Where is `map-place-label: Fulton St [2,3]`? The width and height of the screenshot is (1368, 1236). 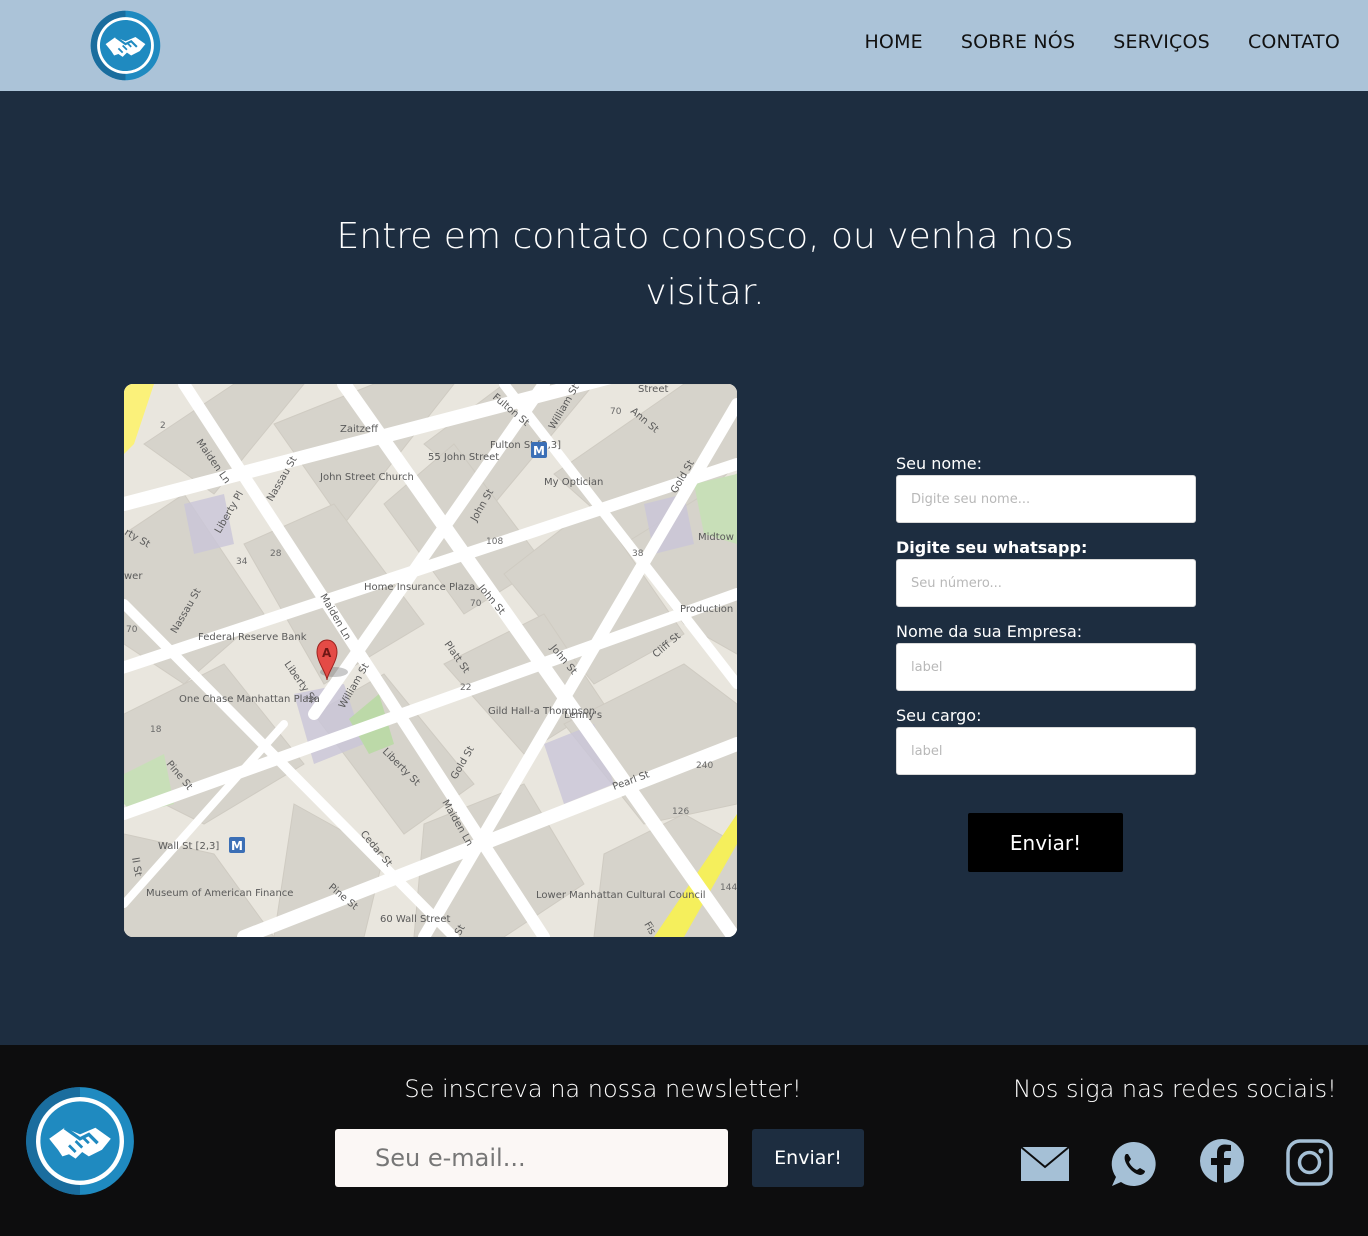 map-place-label: Fulton St [2,3] is located at coordinates (525, 445).